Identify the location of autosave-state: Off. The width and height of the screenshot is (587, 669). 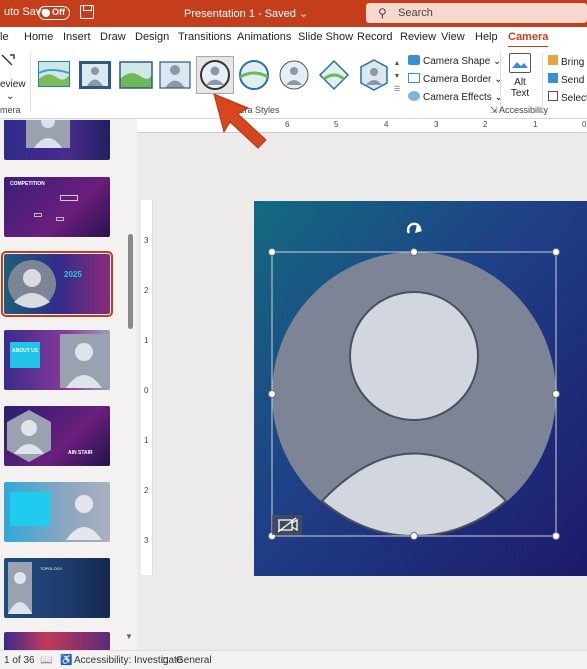
(58, 12).